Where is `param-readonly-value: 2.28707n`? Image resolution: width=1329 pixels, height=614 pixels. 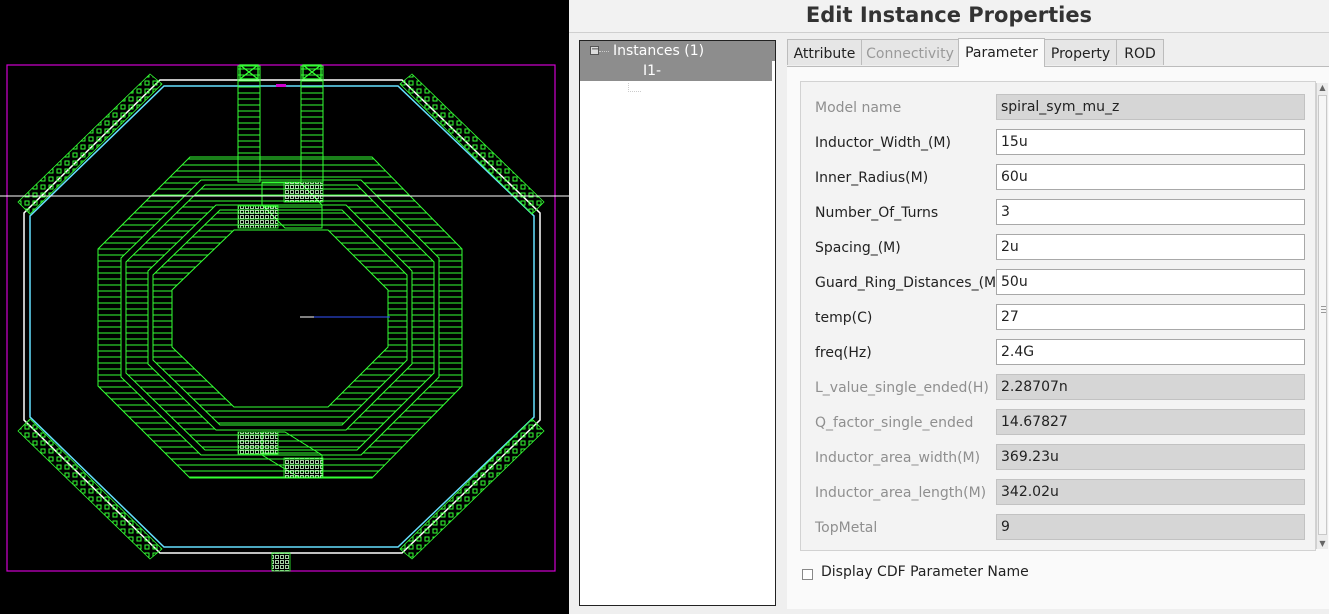
param-readonly-value: 2.28707n is located at coordinates (1150, 387).